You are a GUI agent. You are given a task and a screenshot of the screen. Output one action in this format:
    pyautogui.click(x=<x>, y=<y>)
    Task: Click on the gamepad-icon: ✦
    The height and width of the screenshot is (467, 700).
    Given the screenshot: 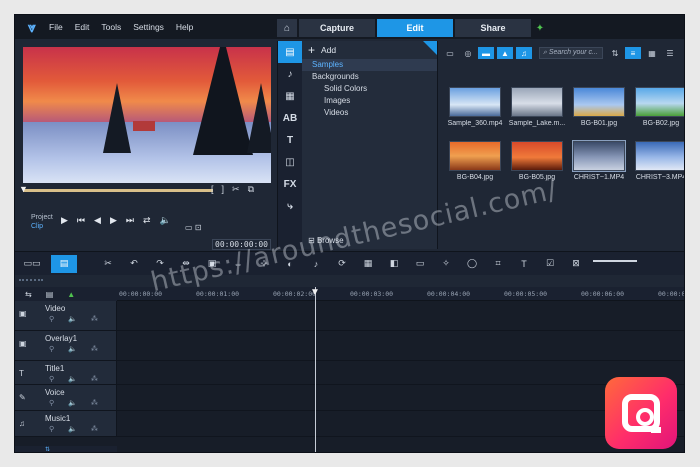 What is the action you would take?
    pyautogui.click(x=540, y=28)
    